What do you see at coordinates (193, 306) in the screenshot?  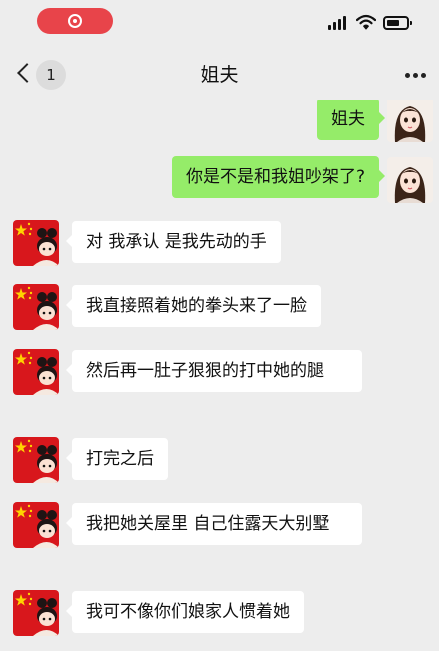 I see `incoming-message-bubble: 我直接照着她的拳头来了一脸` at bounding box center [193, 306].